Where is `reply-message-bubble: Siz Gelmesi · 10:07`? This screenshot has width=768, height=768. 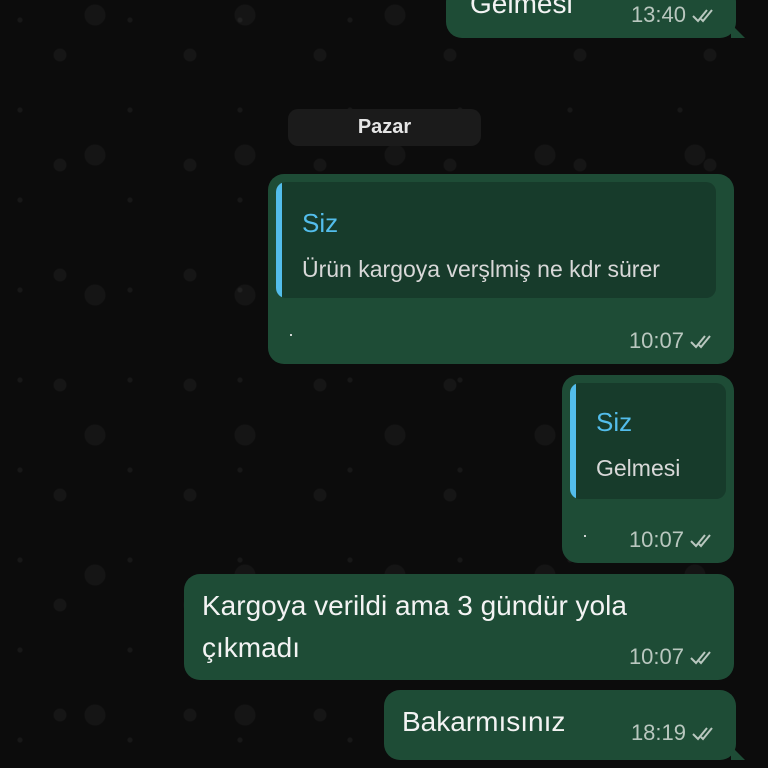
reply-message-bubble: Siz Gelmesi · 10:07 is located at coordinates (648, 469).